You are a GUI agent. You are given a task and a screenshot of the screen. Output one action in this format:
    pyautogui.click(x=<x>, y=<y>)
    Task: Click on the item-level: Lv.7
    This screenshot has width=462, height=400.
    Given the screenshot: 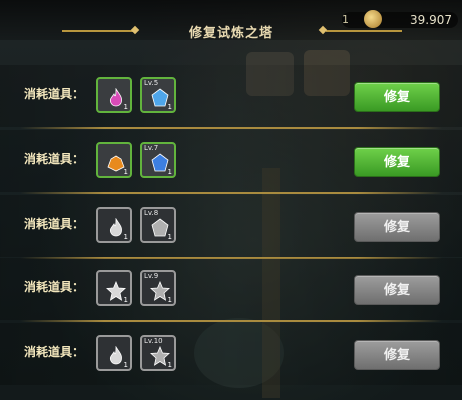 What is the action you would take?
    pyautogui.click(x=151, y=148)
    